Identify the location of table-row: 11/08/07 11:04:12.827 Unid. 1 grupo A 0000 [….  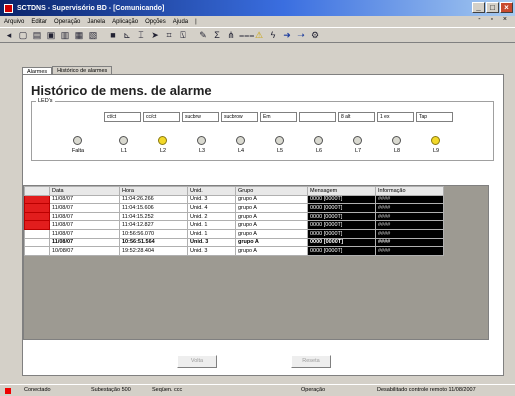
(234, 225).